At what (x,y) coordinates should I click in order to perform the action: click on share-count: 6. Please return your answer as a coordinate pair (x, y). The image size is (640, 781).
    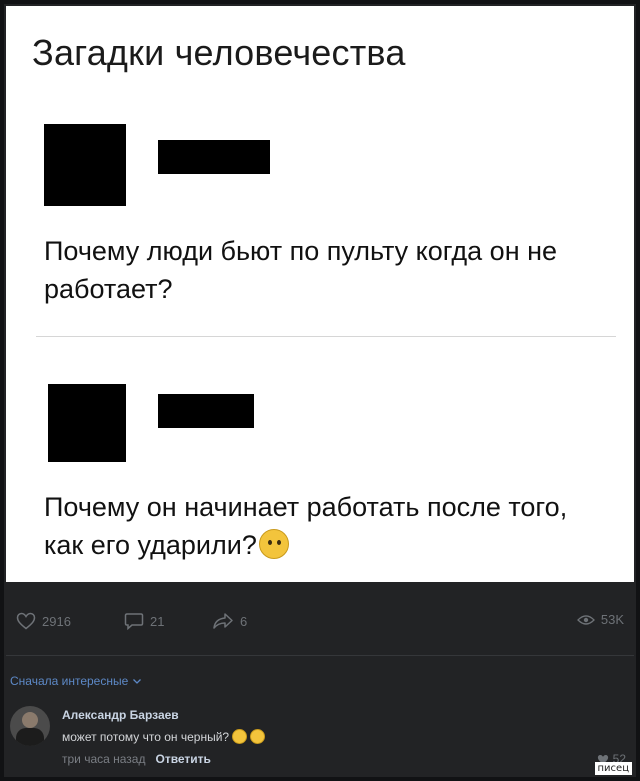
    Looking at the image, I should click on (244, 621).